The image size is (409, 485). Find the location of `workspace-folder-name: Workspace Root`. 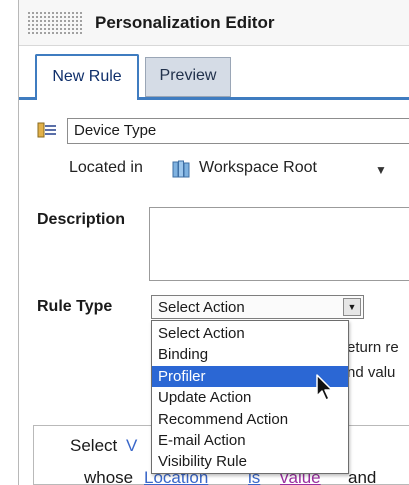

workspace-folder-name: Workspace Root is located at coordinates (258, 168).